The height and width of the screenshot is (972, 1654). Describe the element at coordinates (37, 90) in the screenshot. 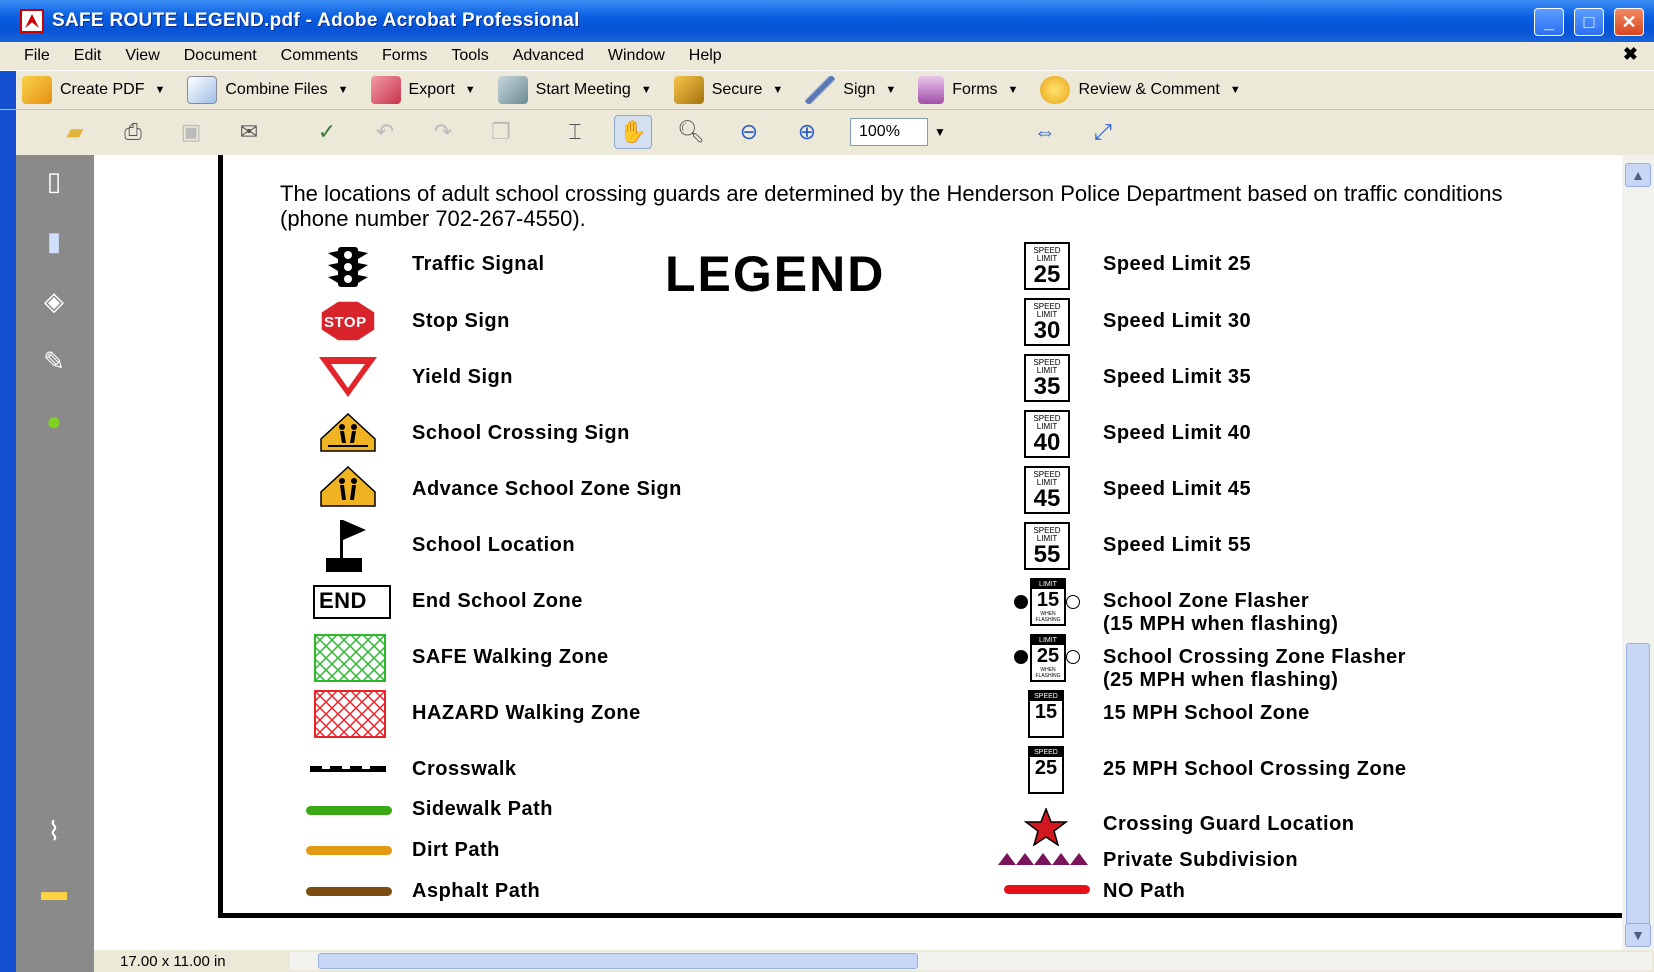

I see `create-pdf-icon` at that location.